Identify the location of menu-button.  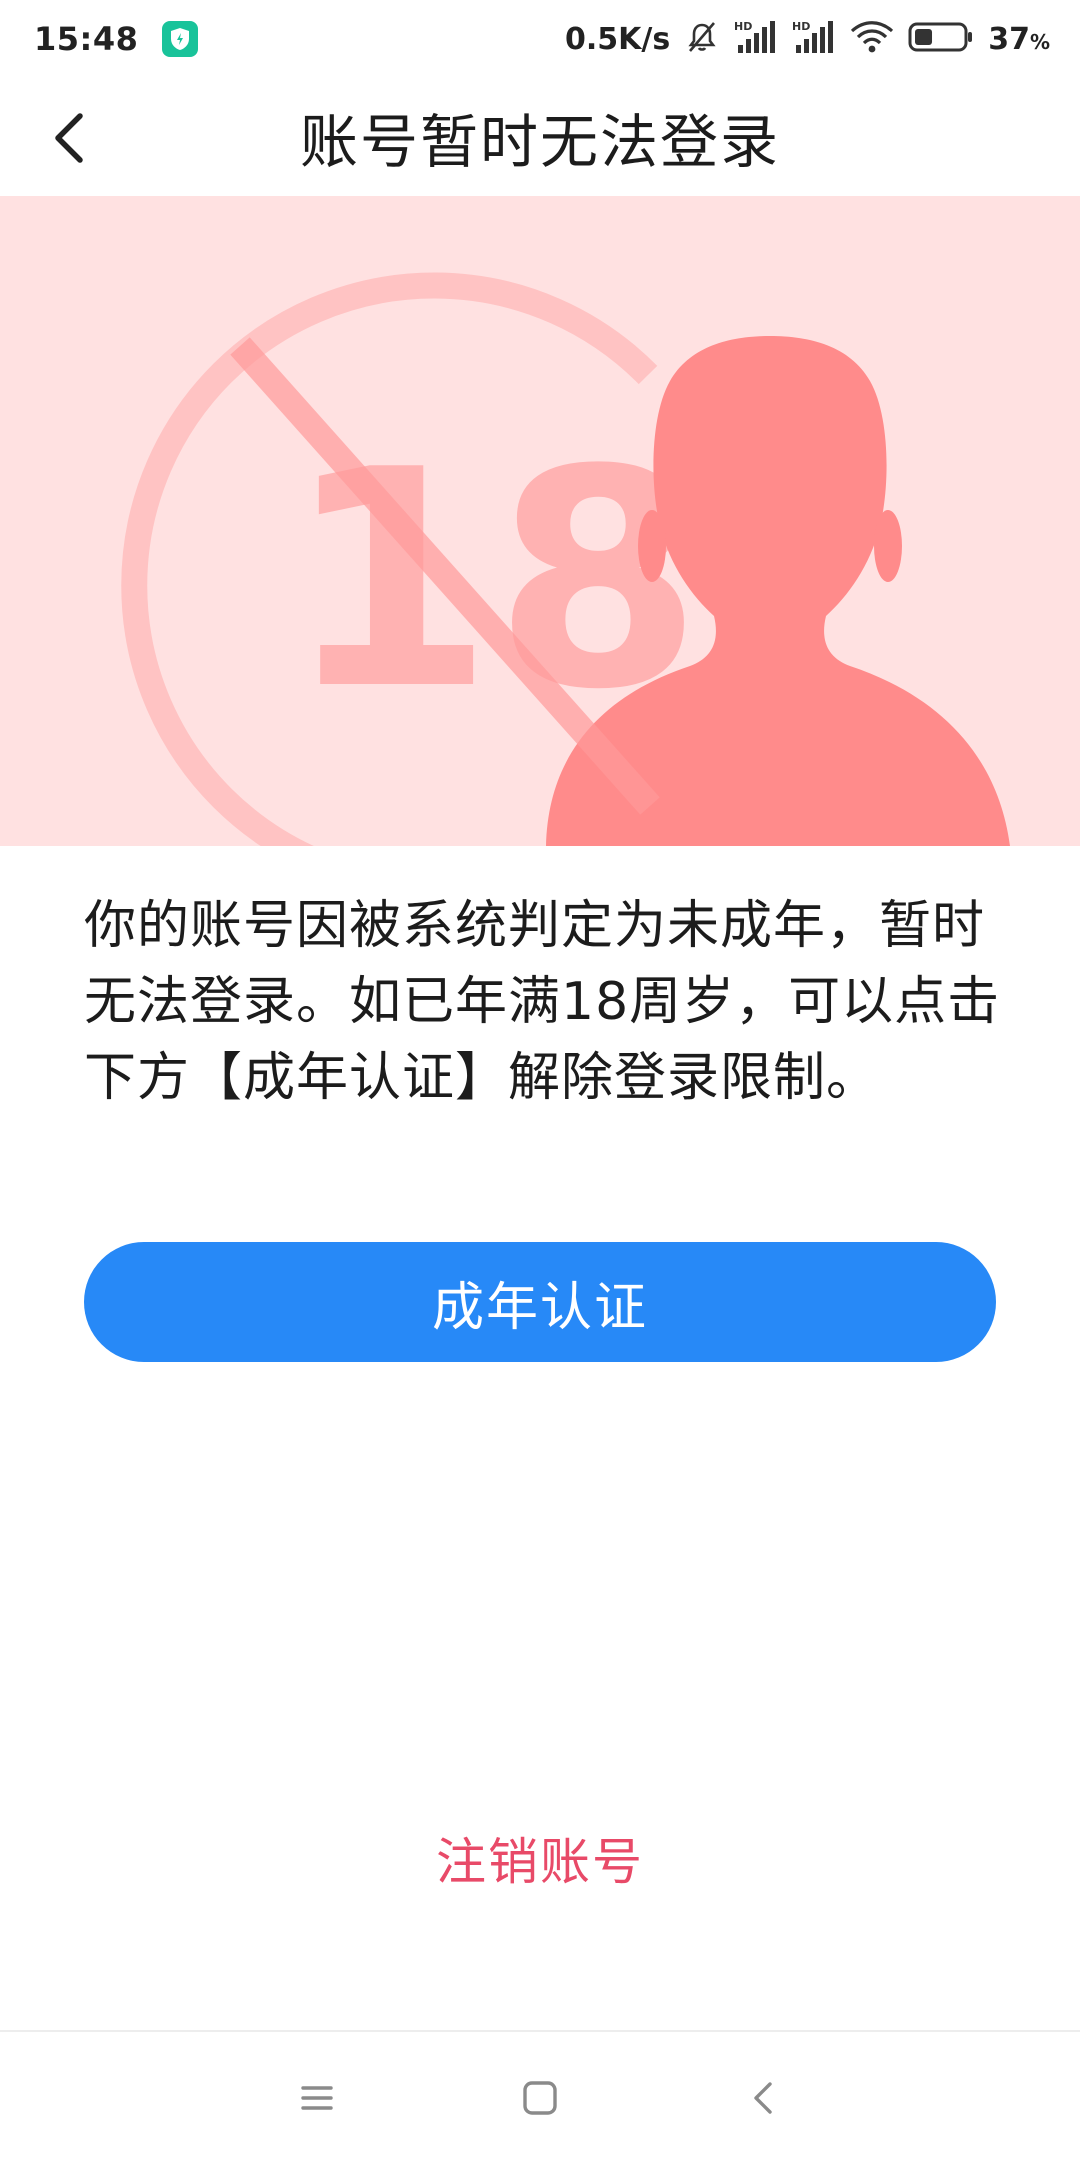
(317, 2098).